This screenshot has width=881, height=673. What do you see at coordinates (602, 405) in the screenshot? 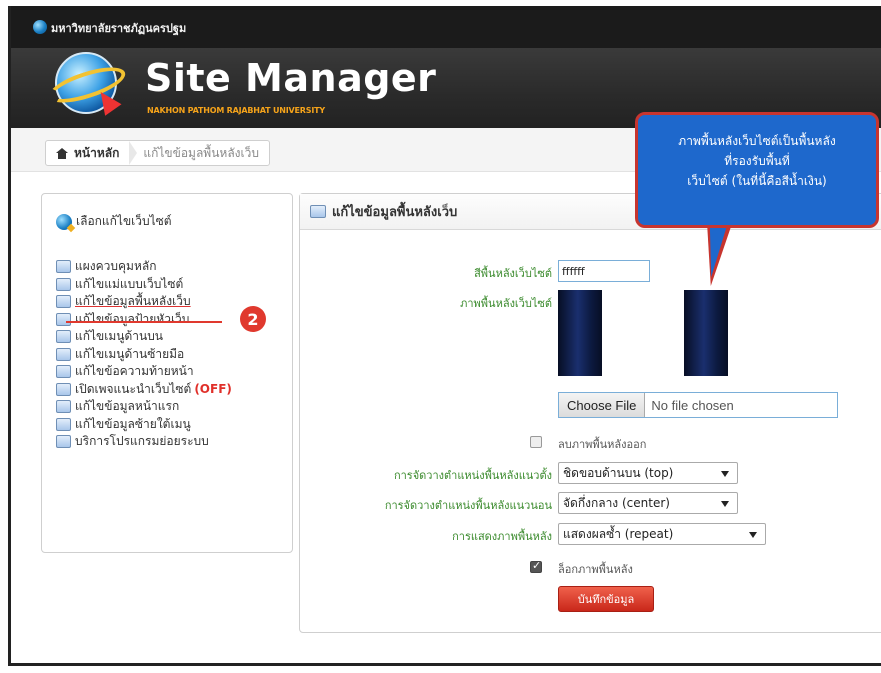
I see `choose-file-button: Choose File` at bounding box center [602, 405].